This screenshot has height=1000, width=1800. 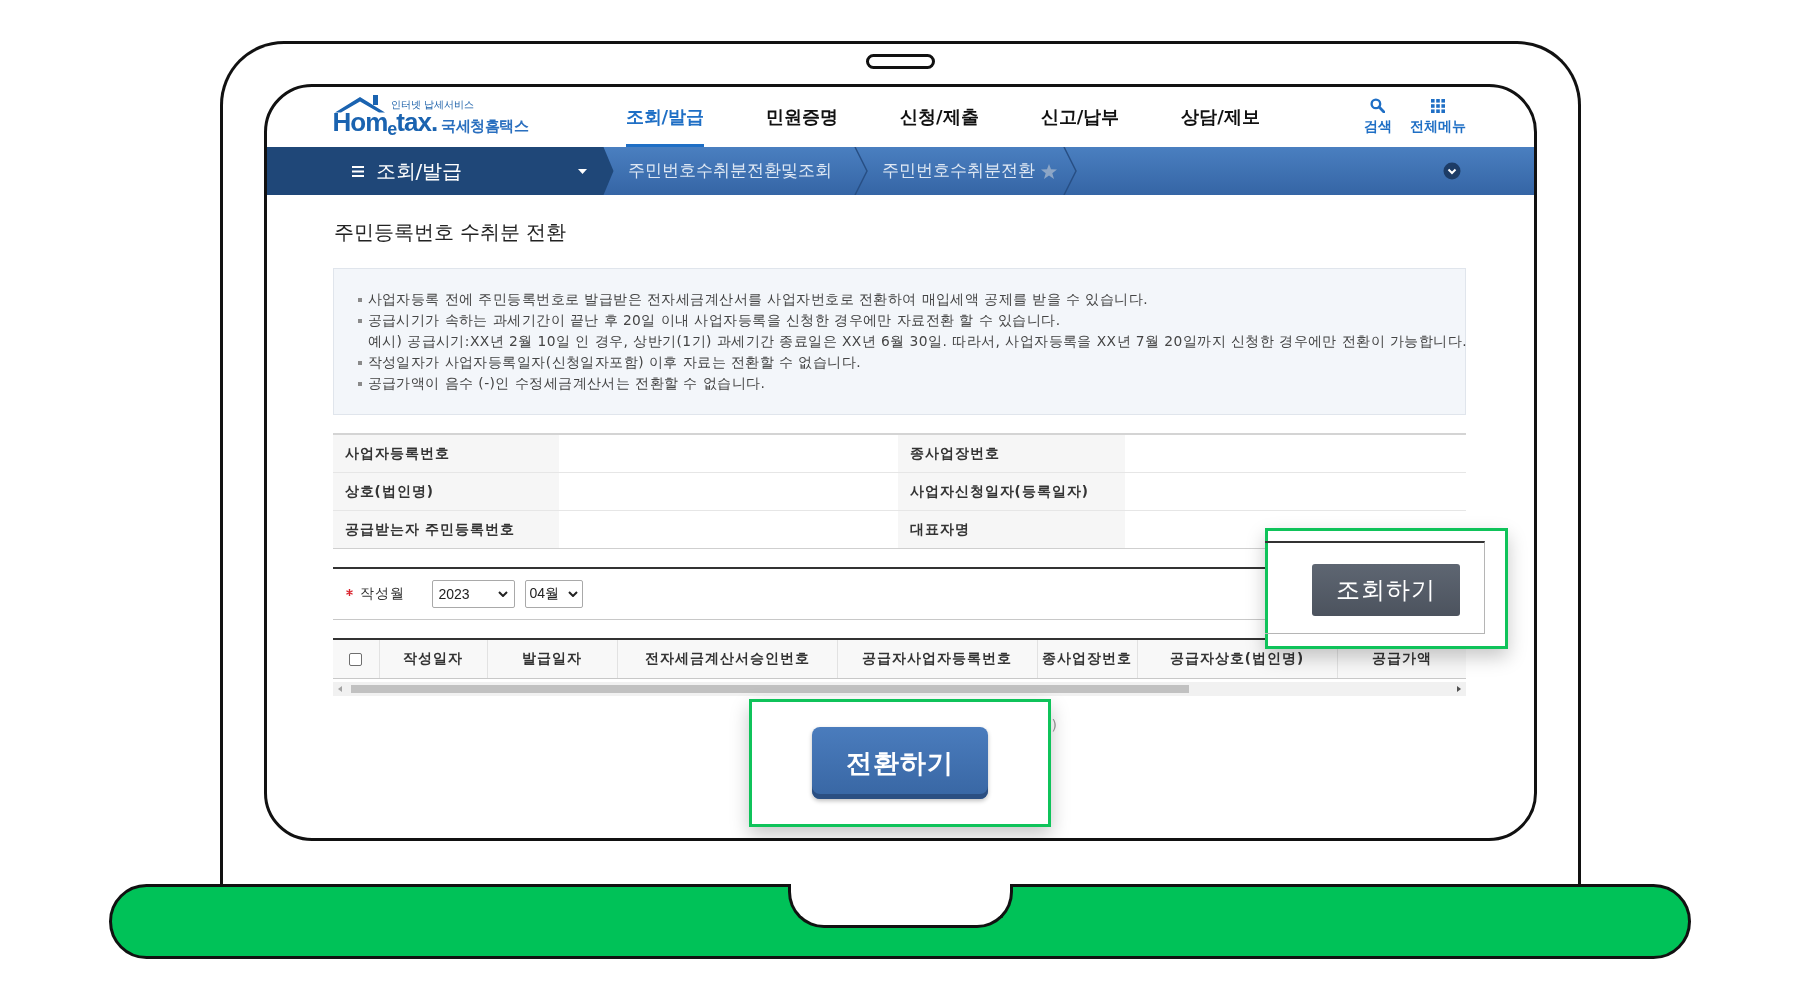 What do you see at coordinates (899, 763) in the screenshot?
I see `convert-button: 전환하기` at bounding box center [899, 763].